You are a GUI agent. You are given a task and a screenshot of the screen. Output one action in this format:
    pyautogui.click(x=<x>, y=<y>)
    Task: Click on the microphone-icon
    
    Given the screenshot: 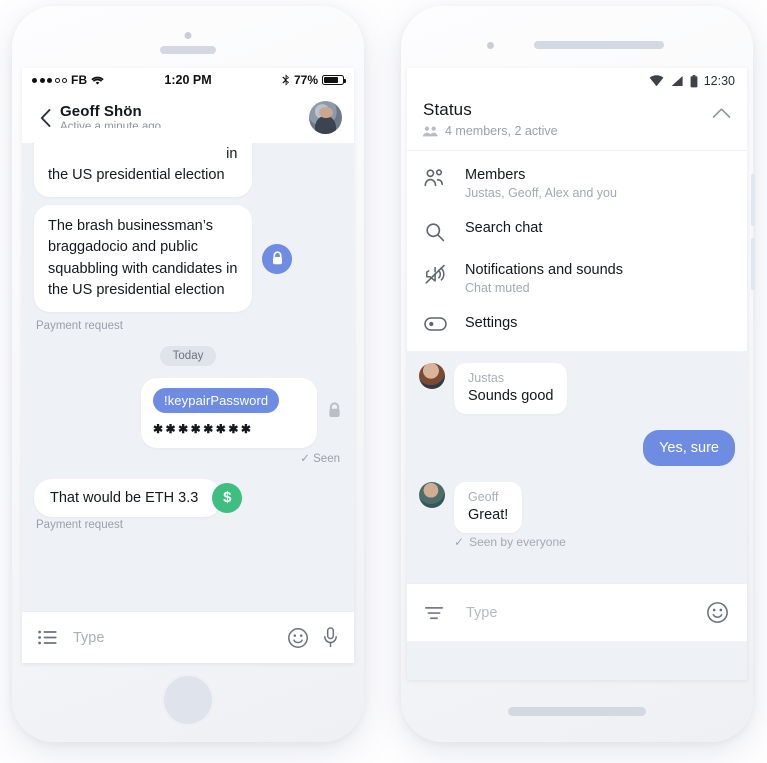 What is the action you would take?
    pyautogui.click(x=330, y=637)
    